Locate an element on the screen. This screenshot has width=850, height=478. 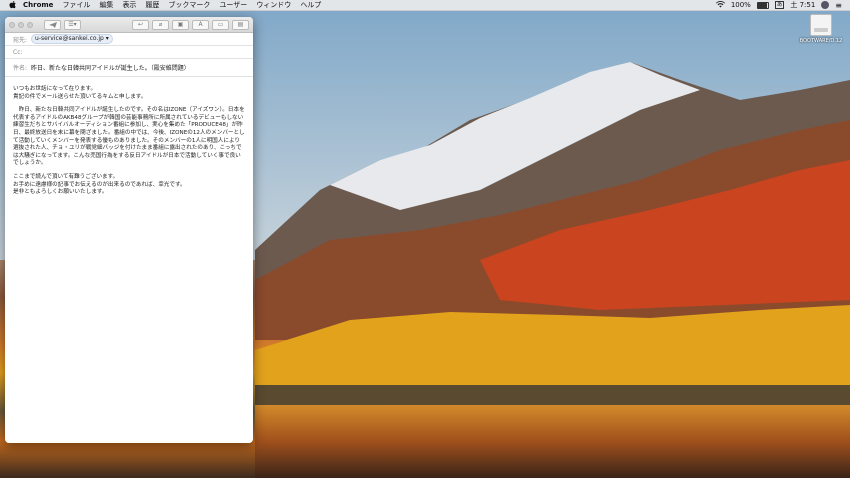
back-icon: ↩ is located at coordinates (140, 24).